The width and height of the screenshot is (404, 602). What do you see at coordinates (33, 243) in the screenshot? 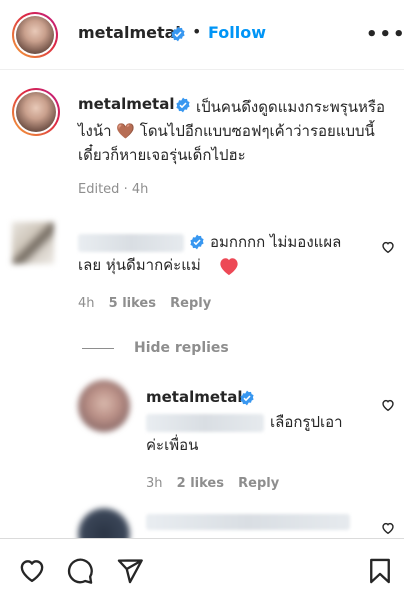
I see `commenter-avatar` at bounding box center [33, 243].